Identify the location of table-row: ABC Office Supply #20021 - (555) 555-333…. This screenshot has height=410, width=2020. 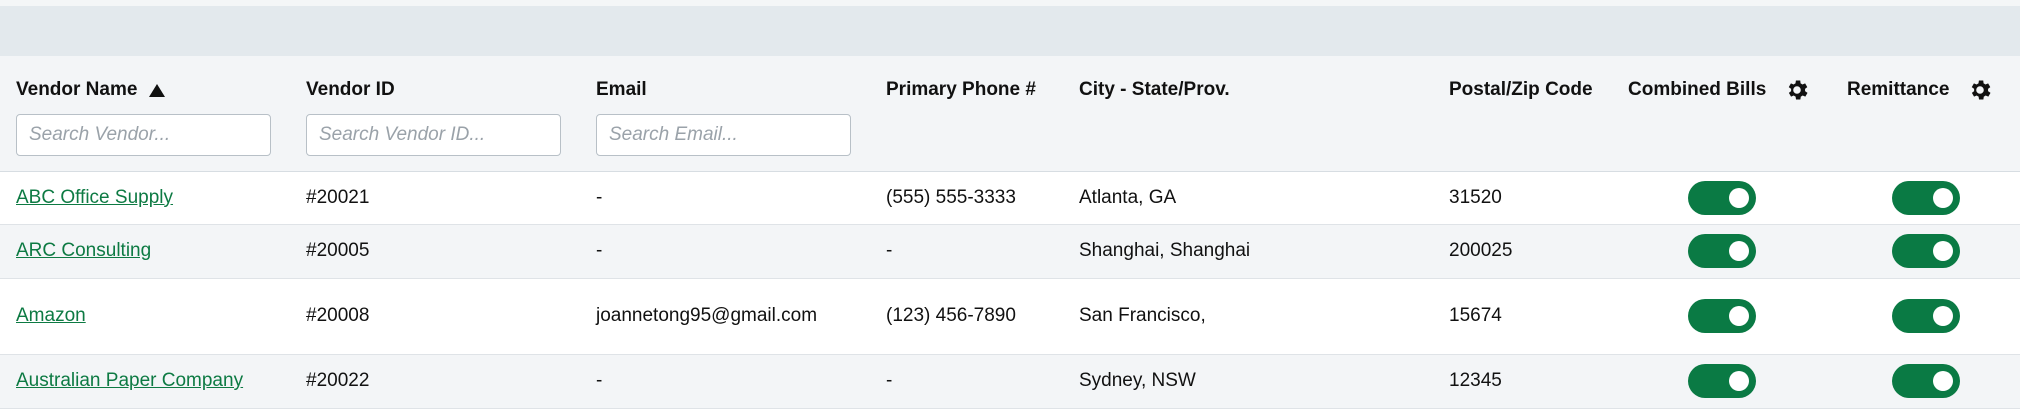
(1010, 198).